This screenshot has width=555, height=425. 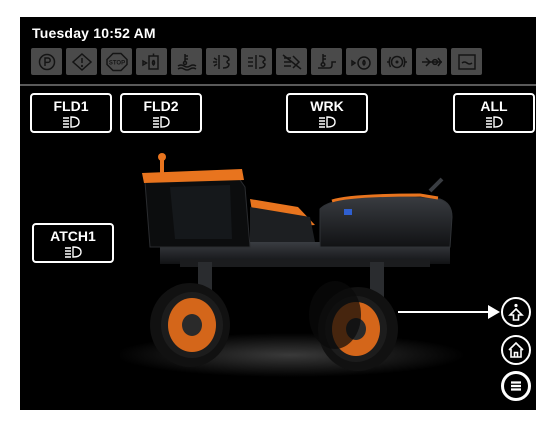 What do you see at coordinates (291, 61) in the screenshot?
I see `hazard-disabled-icon` at bounding box center [291, 61].